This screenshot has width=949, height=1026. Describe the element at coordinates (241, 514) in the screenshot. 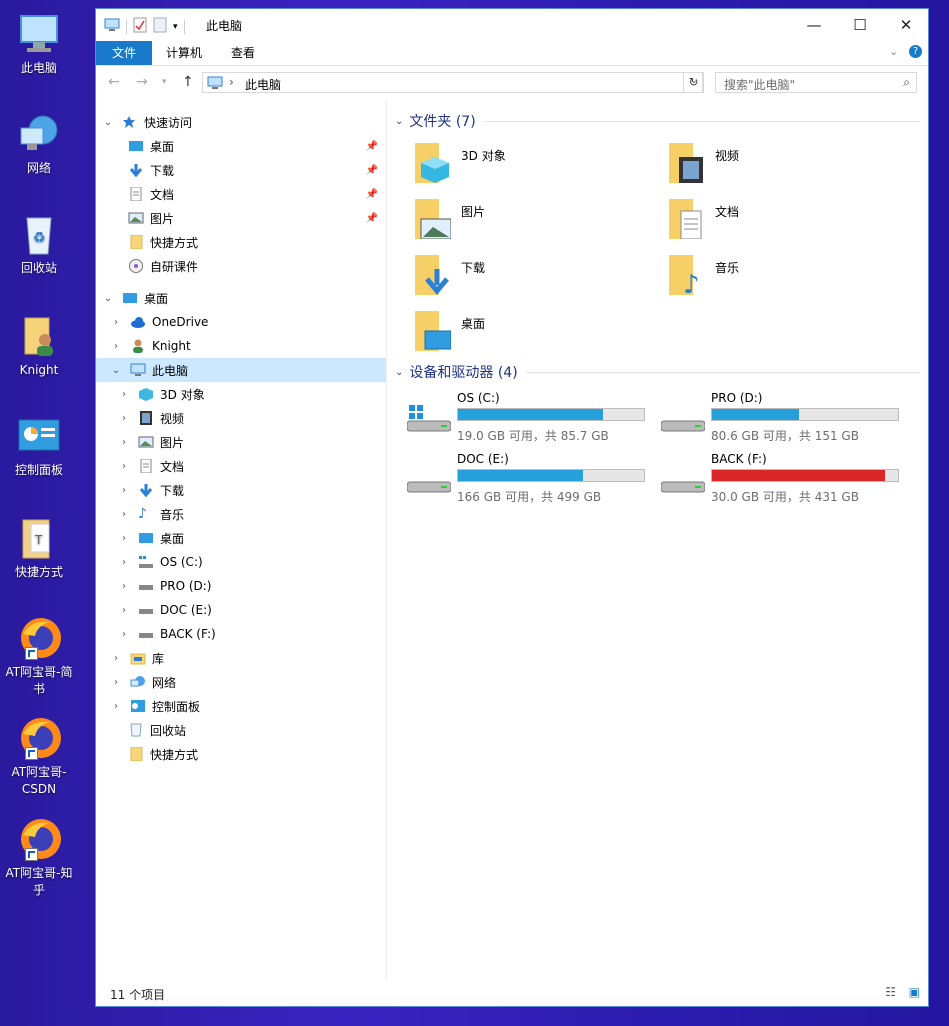

I see `nav-item-music: › ♪ 音乐` at that location.